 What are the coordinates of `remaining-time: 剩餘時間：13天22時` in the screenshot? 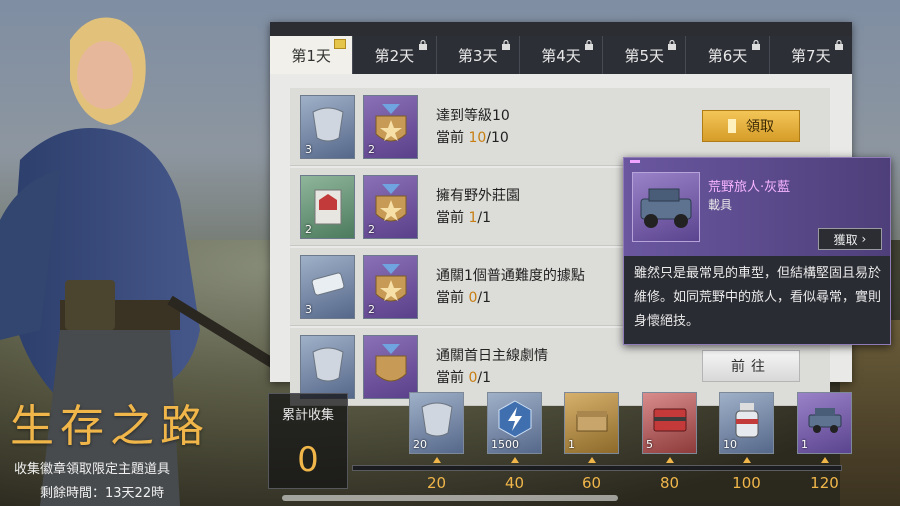 It's located at (102, 493).